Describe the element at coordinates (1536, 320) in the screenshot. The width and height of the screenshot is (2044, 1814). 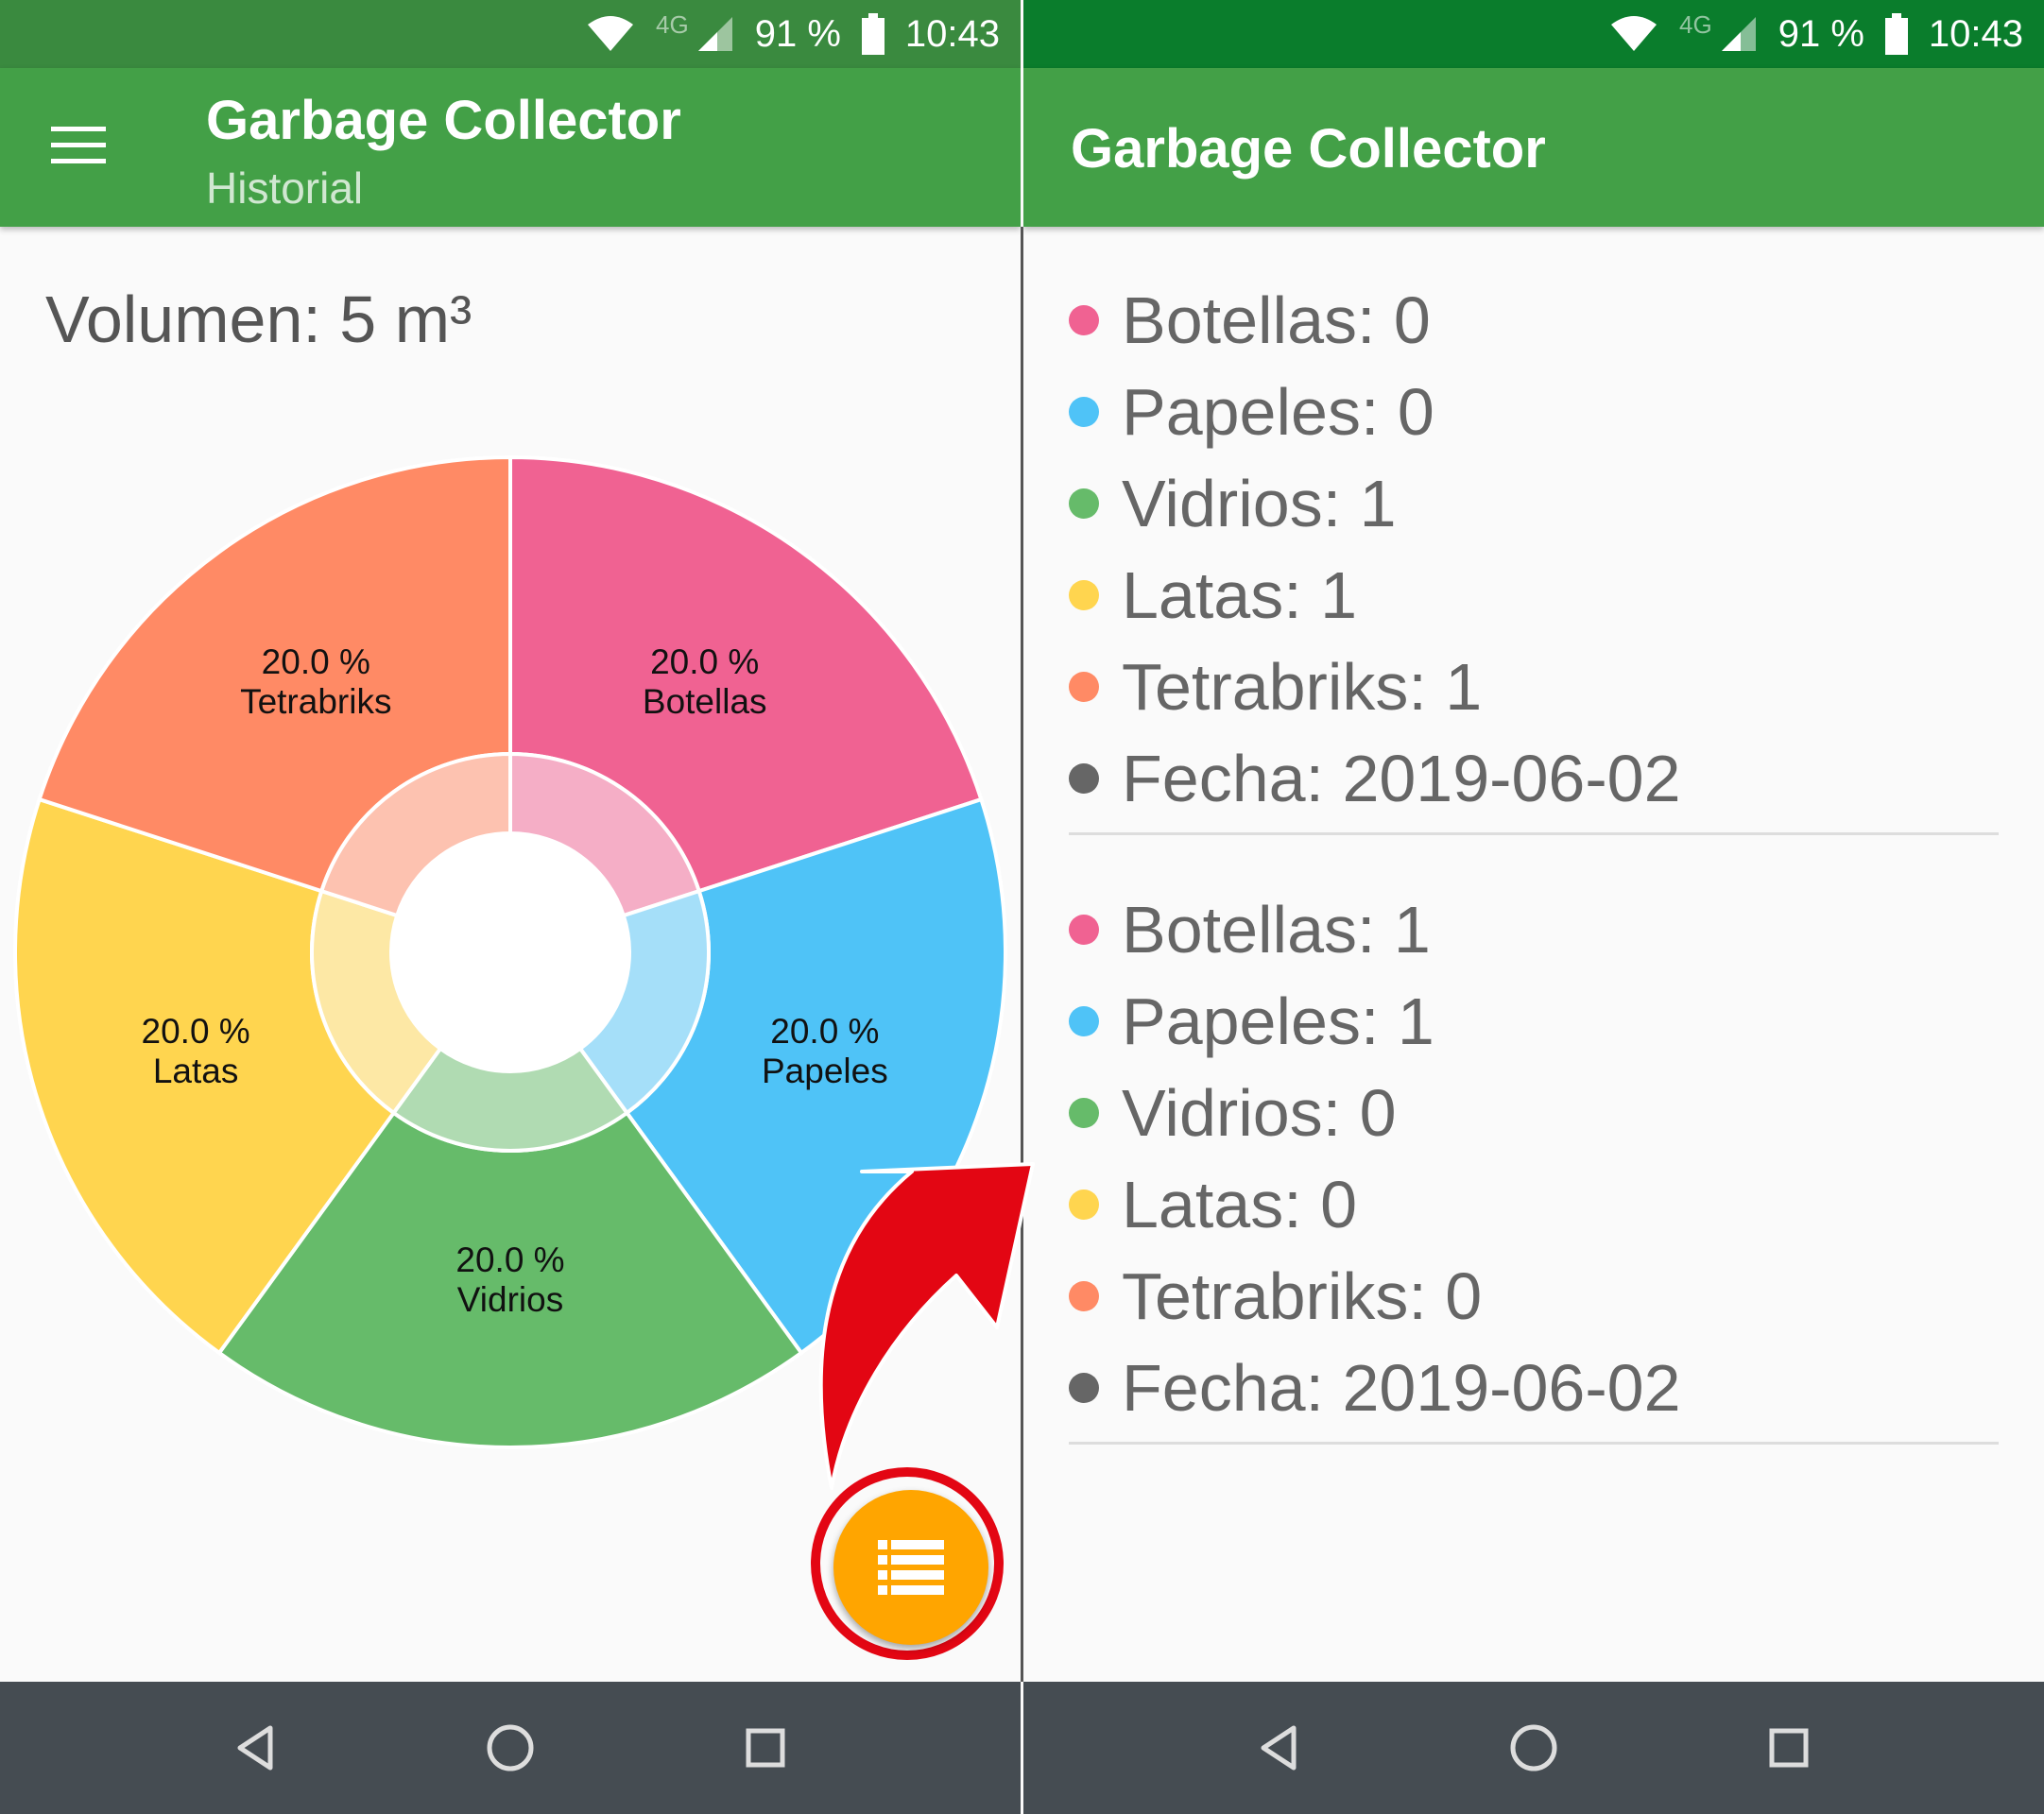
I see `record-row-botellas: Botellas: 0` at that location.